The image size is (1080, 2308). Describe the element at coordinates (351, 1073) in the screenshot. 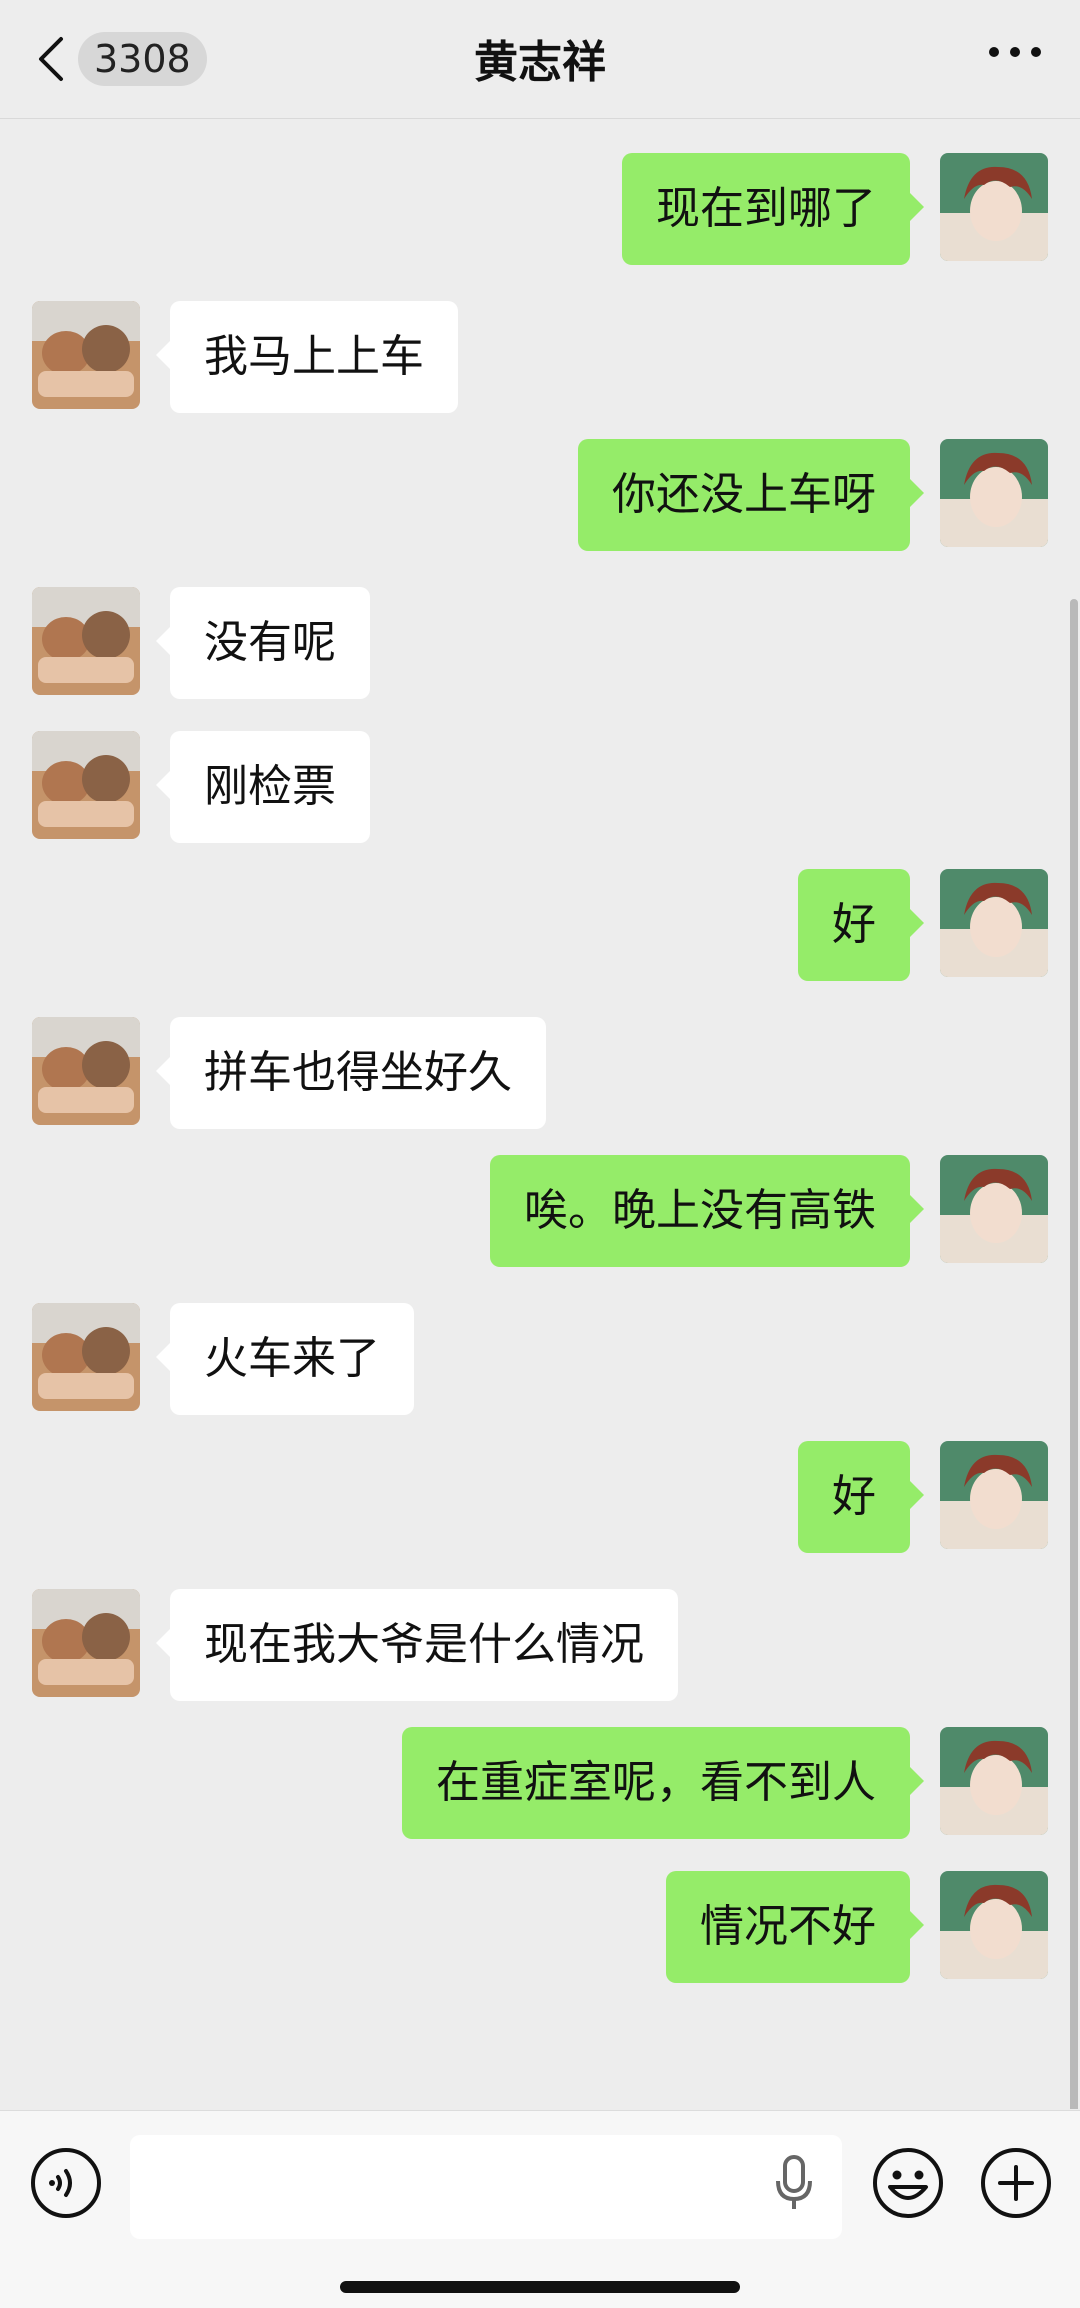

I see `incoming-message: 拼车也得坐好久` at that location.